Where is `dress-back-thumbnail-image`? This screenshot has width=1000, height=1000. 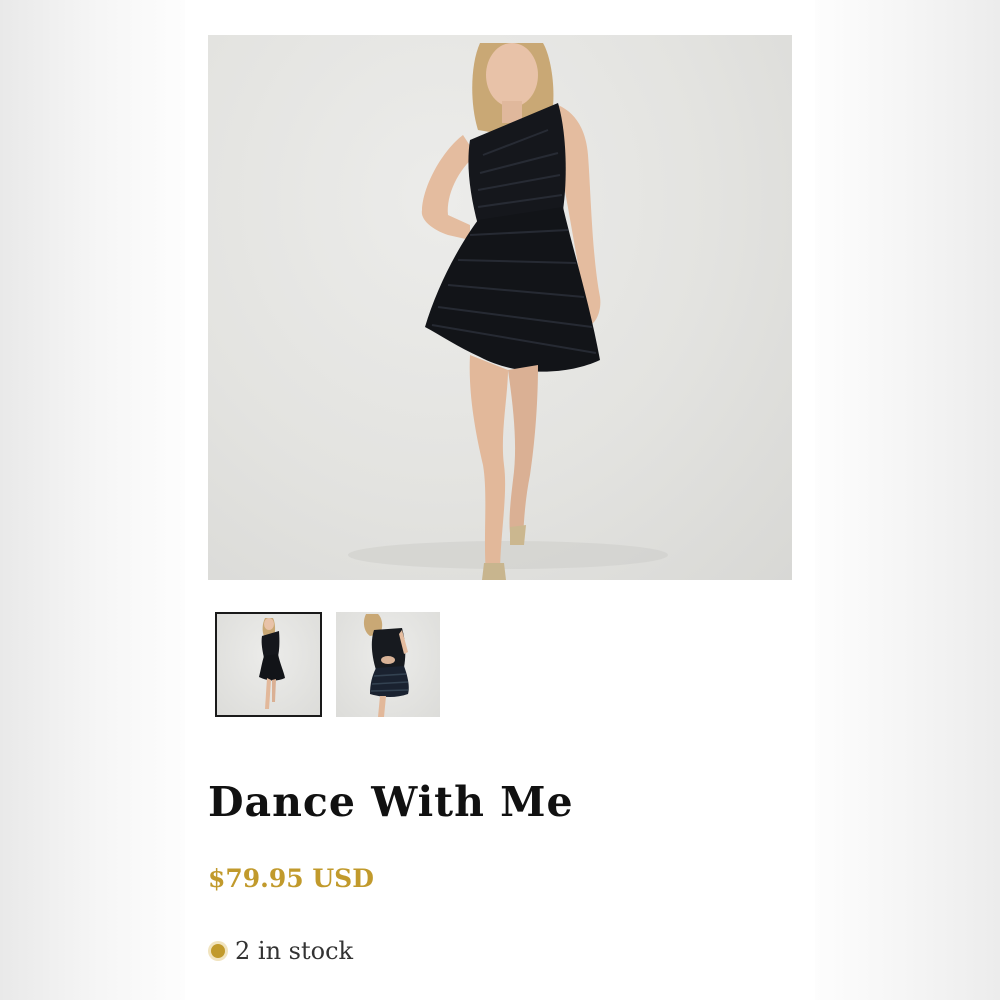 dress-back-thumbnail-image is located at coordinates (386, 665).